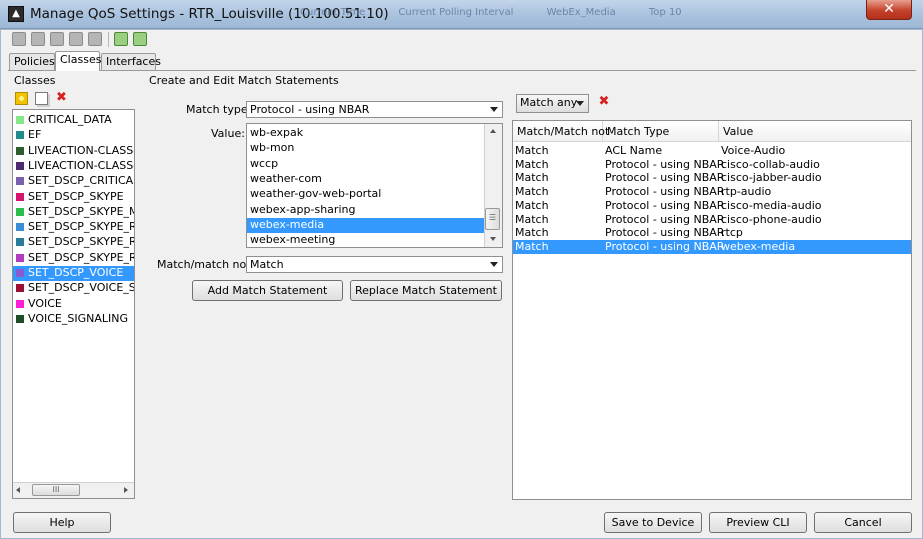 This screenshot has height=539, width=923. What do you see at coordinates (21, 98) in the screenshot?
I see `add-class-icon` at bounding box center [21, 98].